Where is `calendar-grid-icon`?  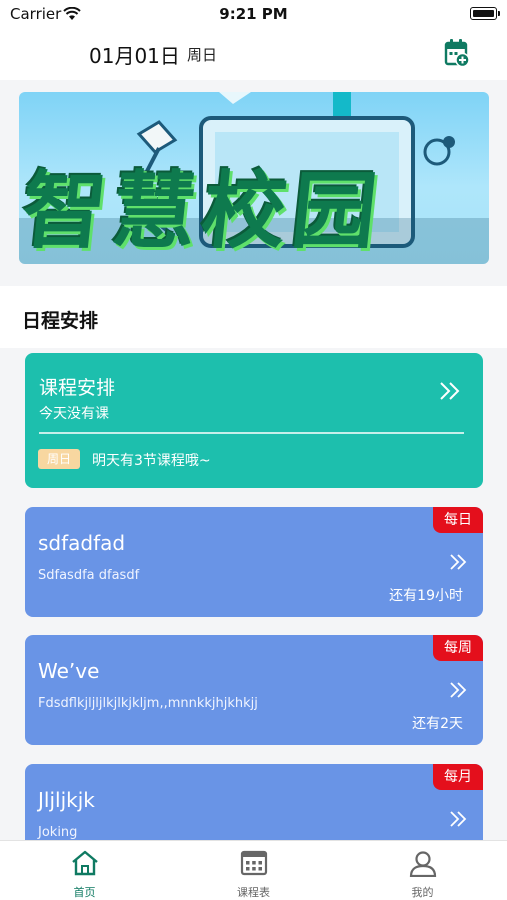 calendar-grid-icon is located at coordinates (254, 863).